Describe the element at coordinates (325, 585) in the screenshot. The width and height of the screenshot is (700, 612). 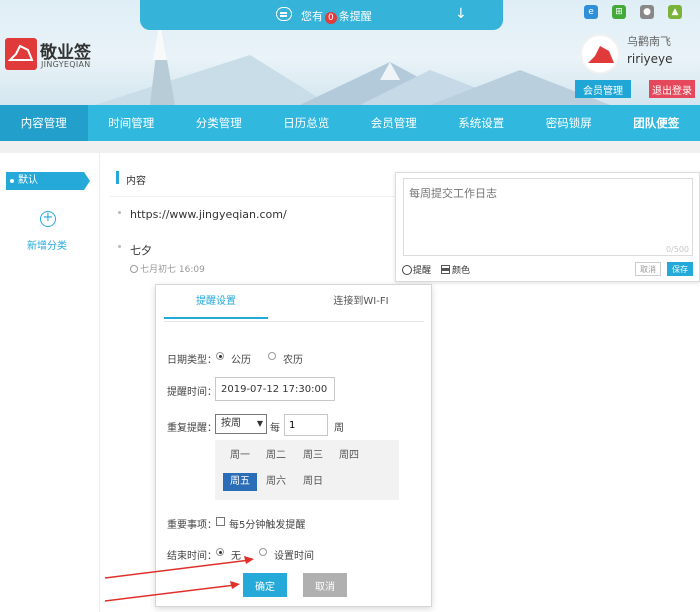
I see `cancel-button: 取消` at that location.